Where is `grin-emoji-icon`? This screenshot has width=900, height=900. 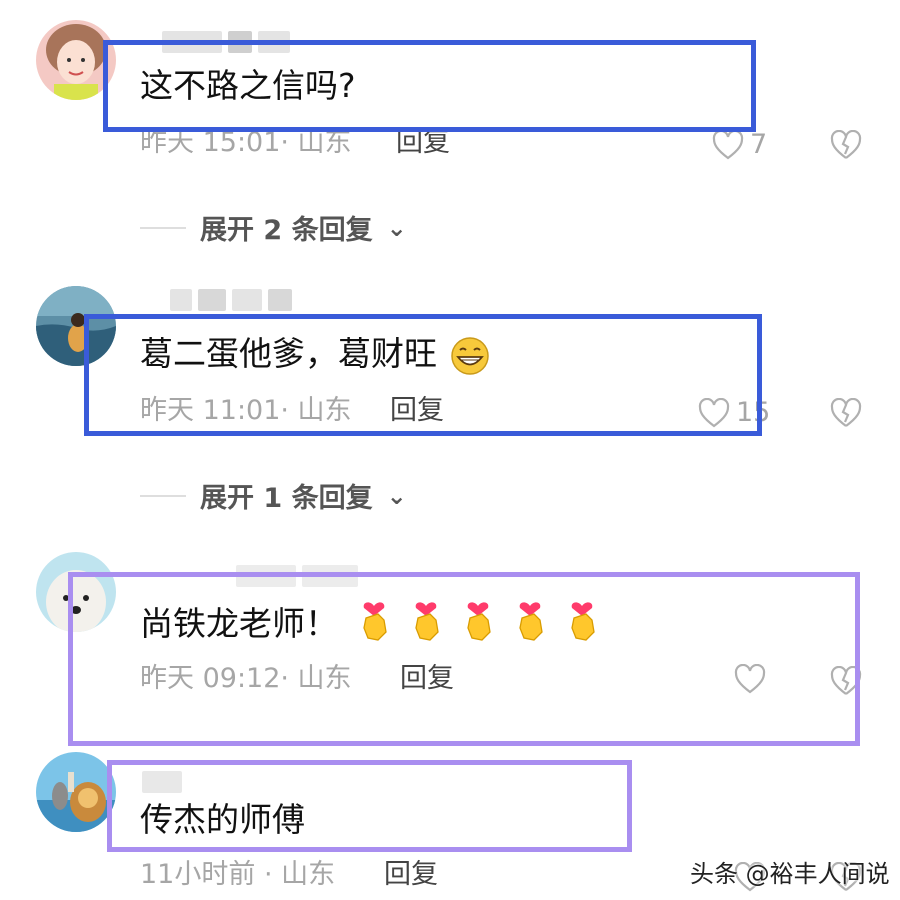 grin-emoji-icon is located at coordinates (470, 356).